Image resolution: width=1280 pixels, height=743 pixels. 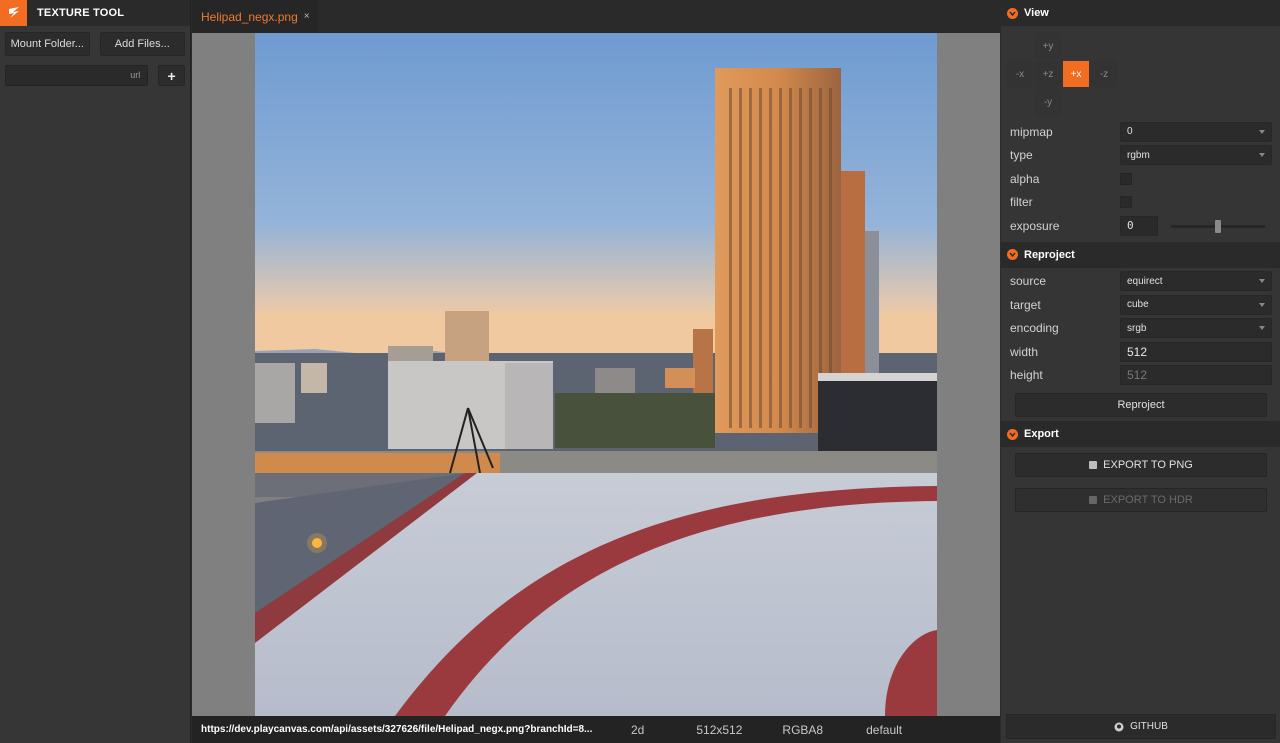 I want to click on encoding-select: srgb, so click(x=1196, y=328).